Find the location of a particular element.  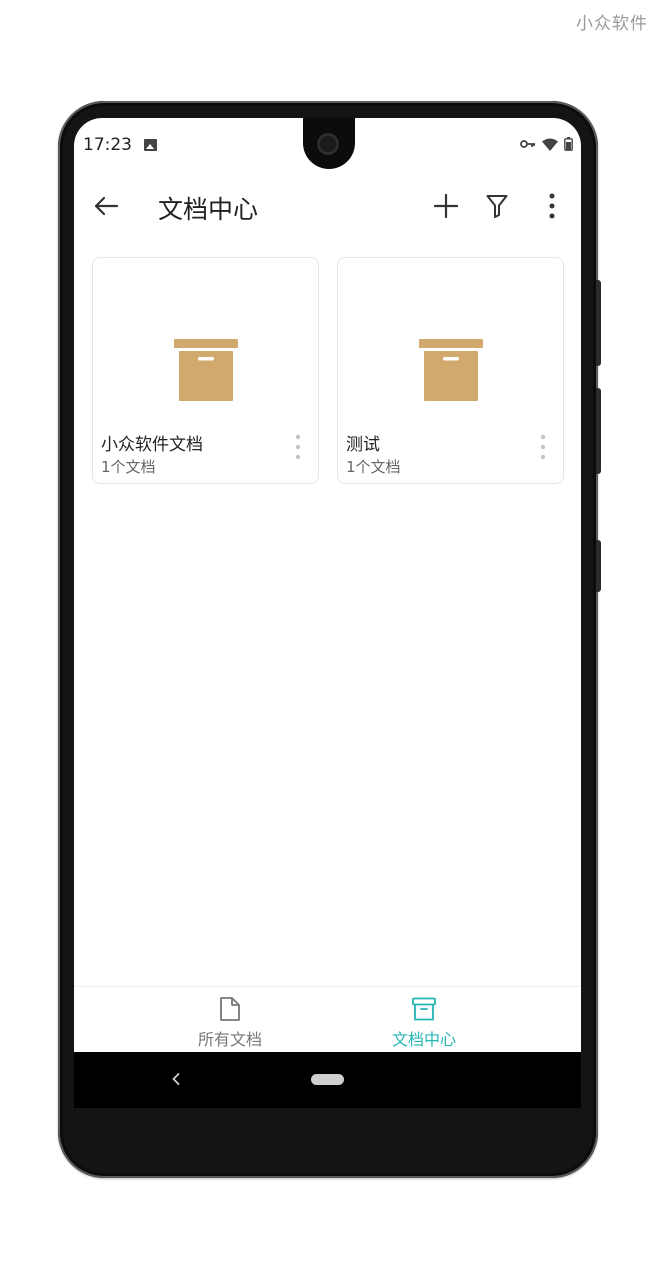

folder-card: 测试 1个文档 is located at coordinates (450, 370).